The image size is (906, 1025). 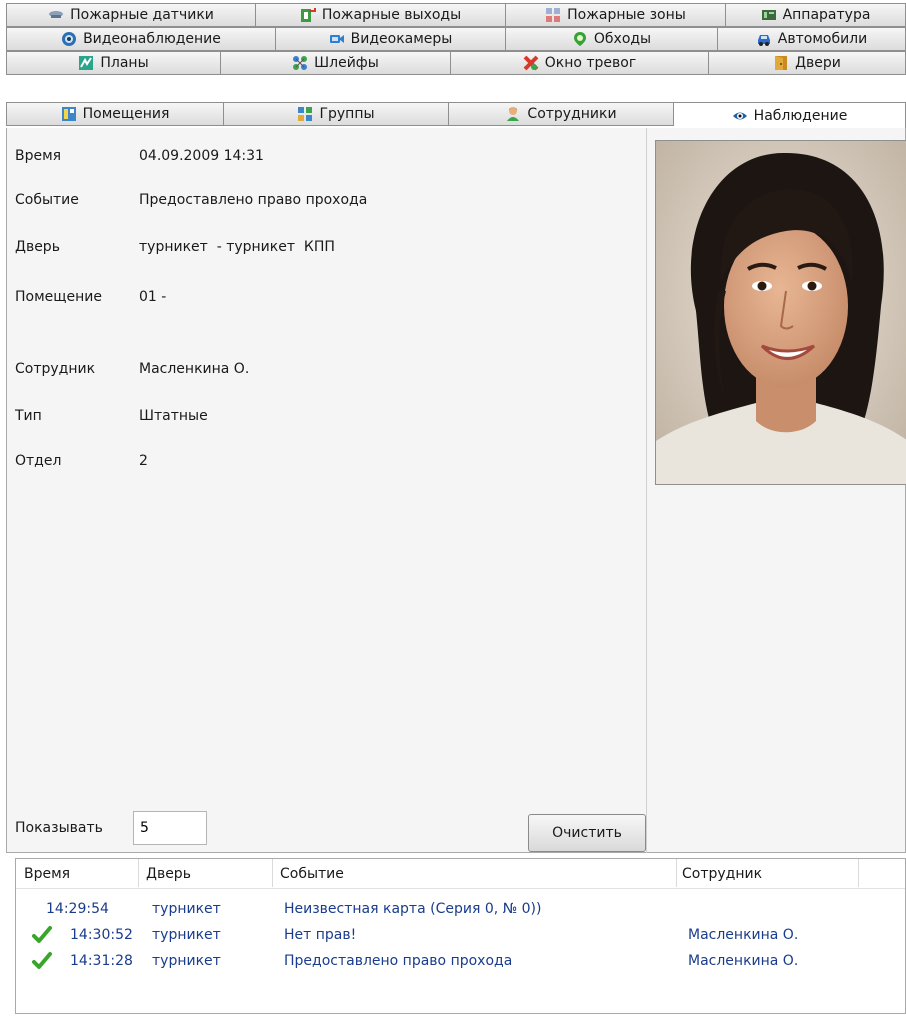 I want to click on row-event: Предоставлено право прохода, so click(x=398, y=961).